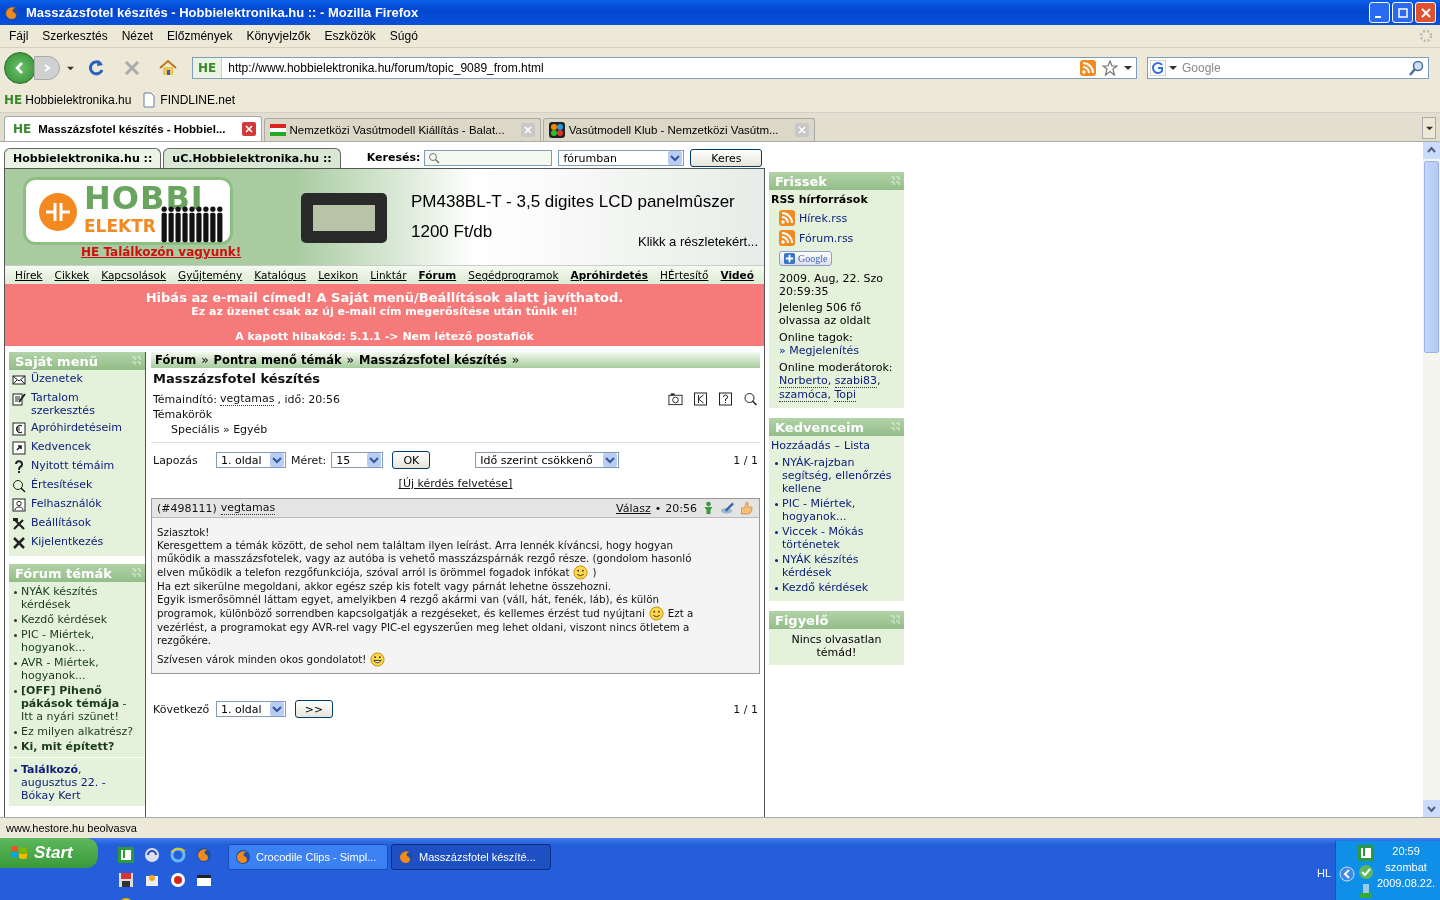 Image resolution: width=1440 pixels, height=900 pixels. I want to click on menu-item: Szerkesztés, so click(75, 36).